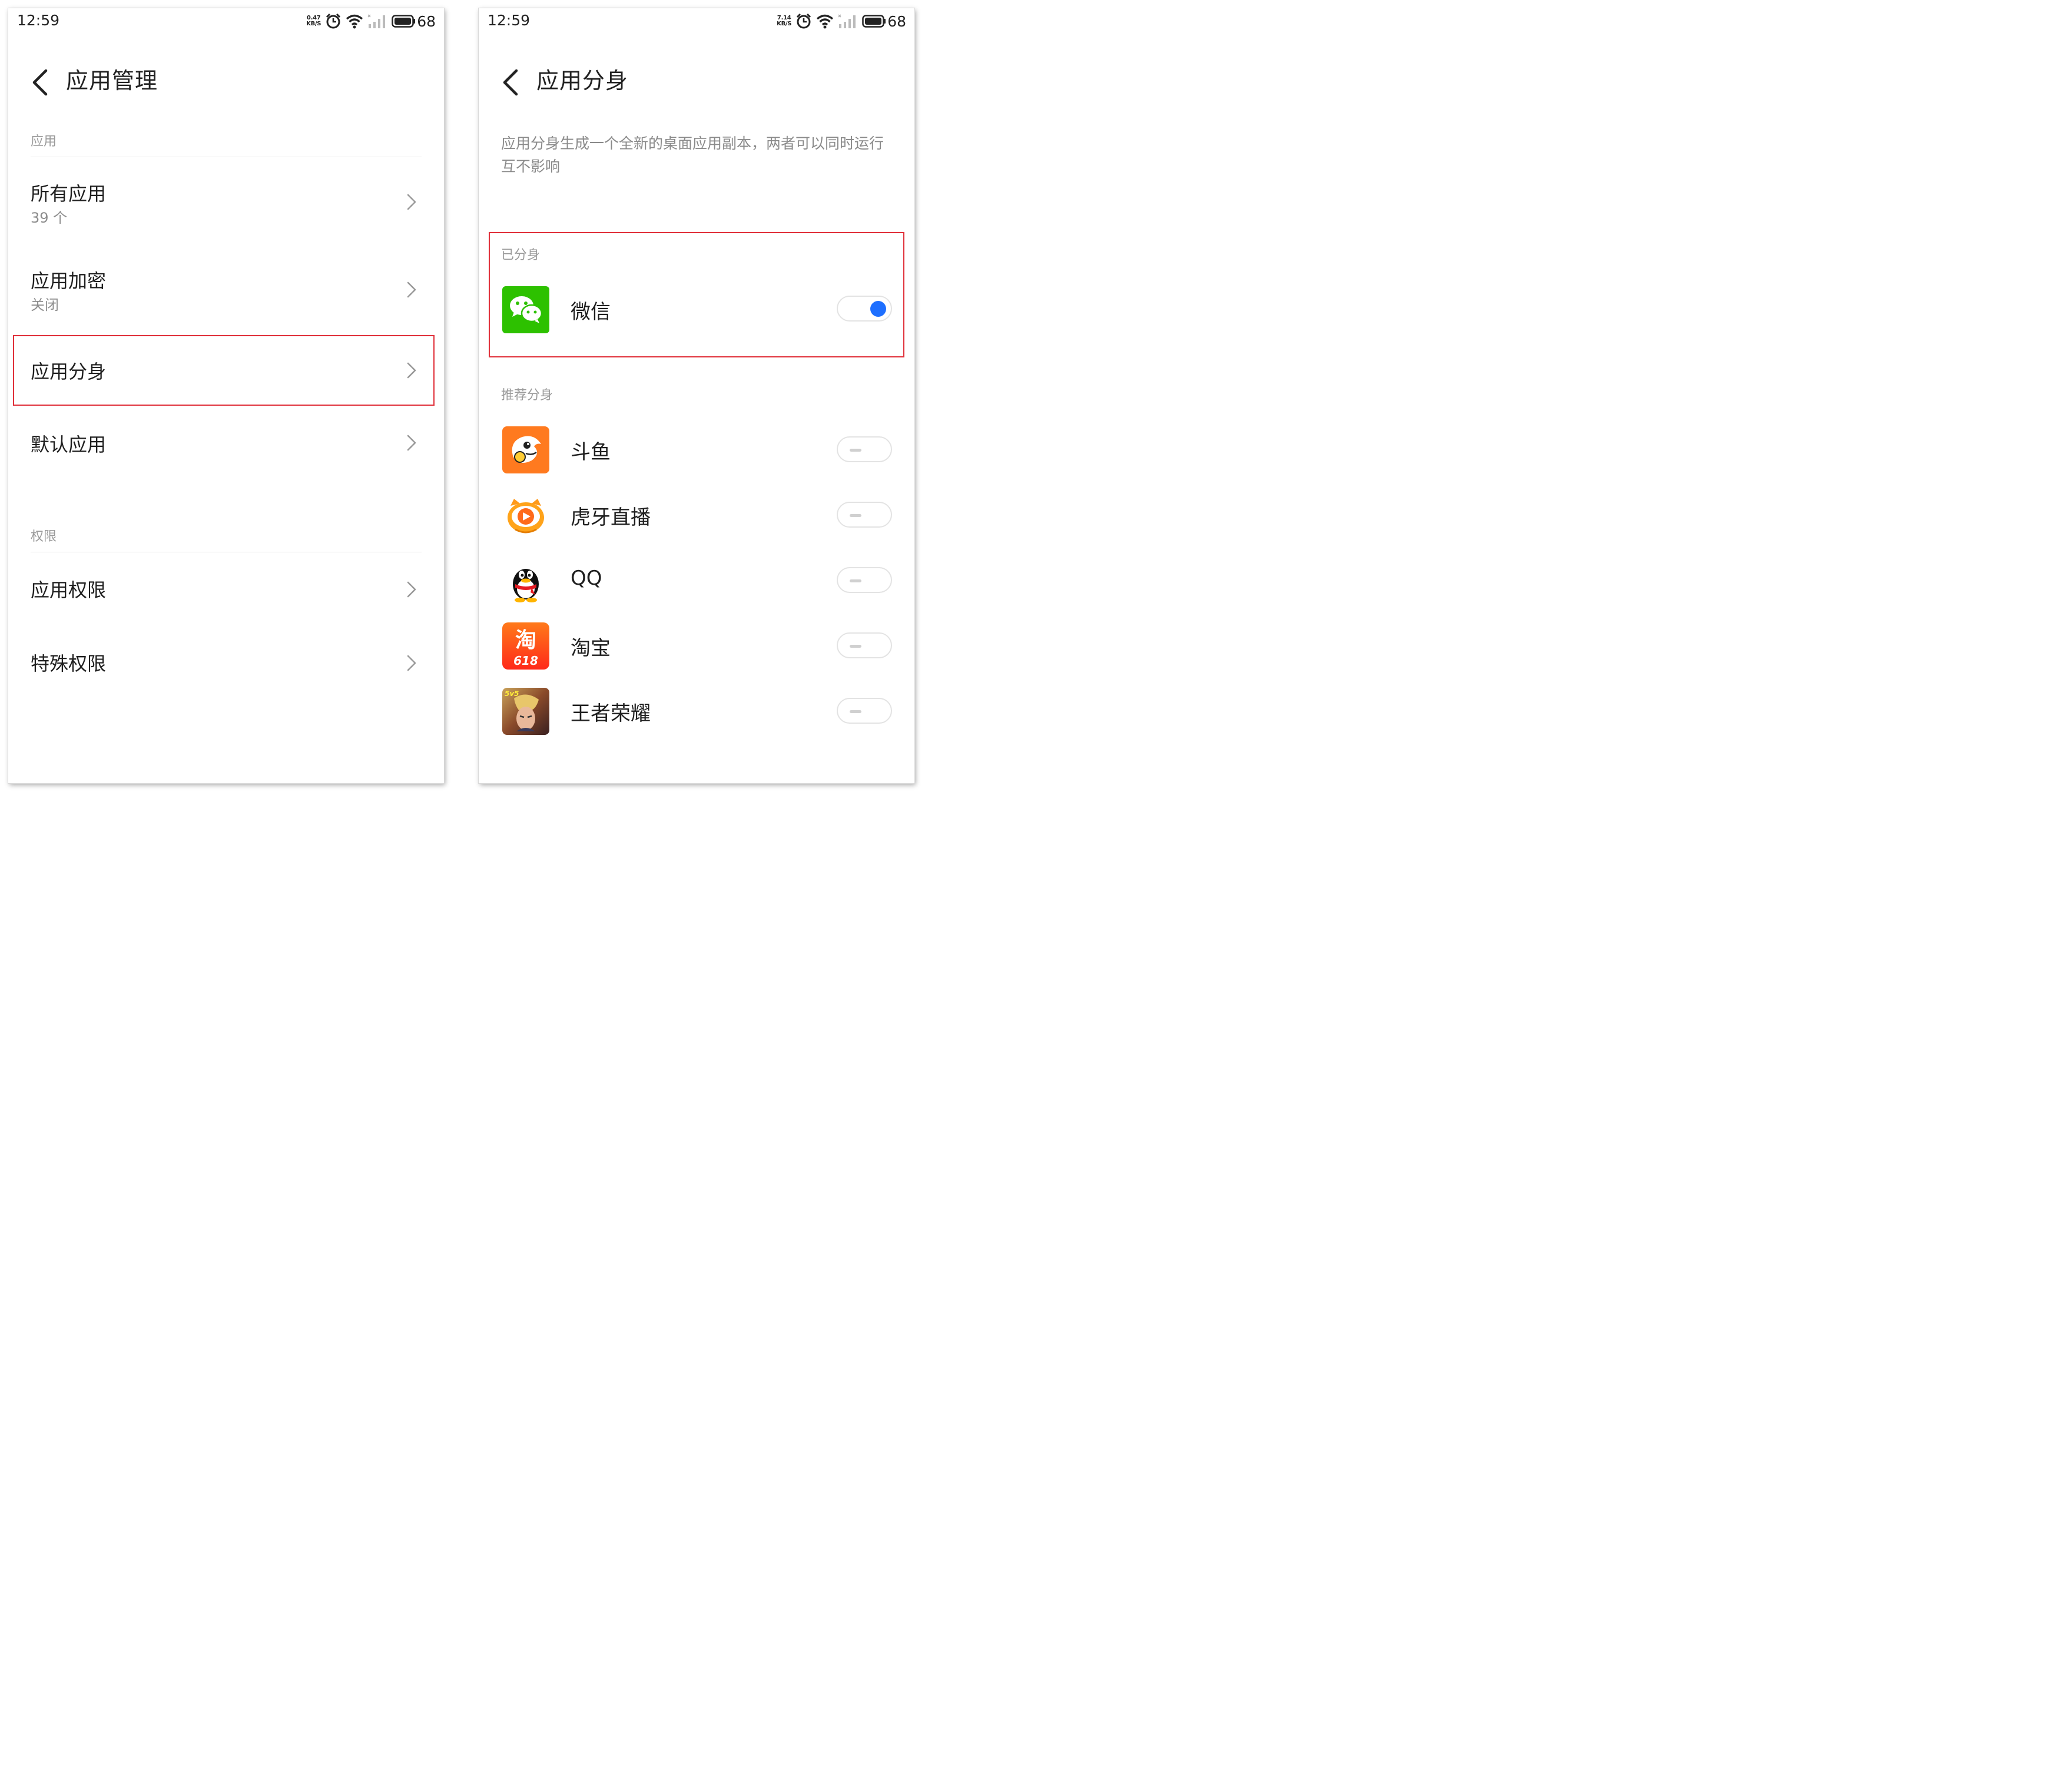  What do you see at coordinates (865, 711) in the screenshot?
I see `clone-toggle-honor-of-kings` at bounding box center [865, 711].